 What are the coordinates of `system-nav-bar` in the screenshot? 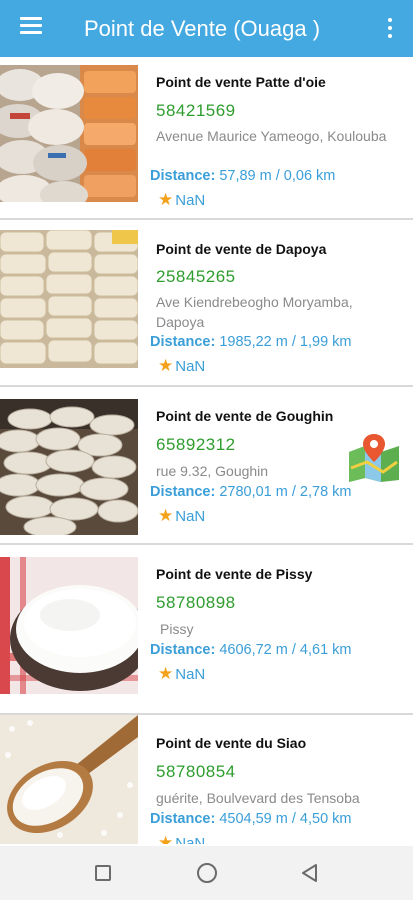 It's located at (206, 873).